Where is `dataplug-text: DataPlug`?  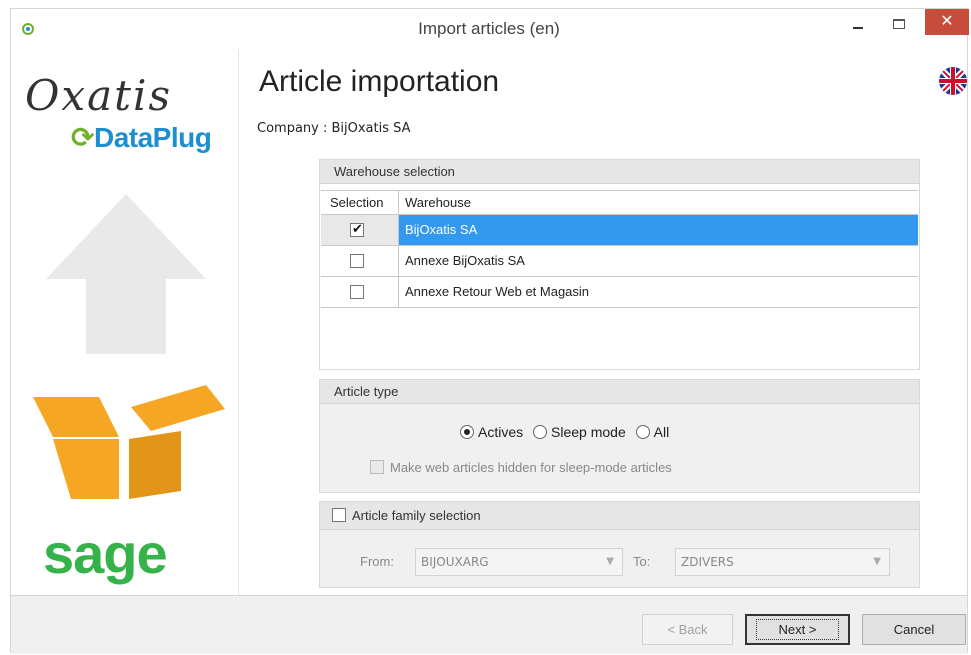
dataplug-text: DataPlug is located at coordinates (152, 137).